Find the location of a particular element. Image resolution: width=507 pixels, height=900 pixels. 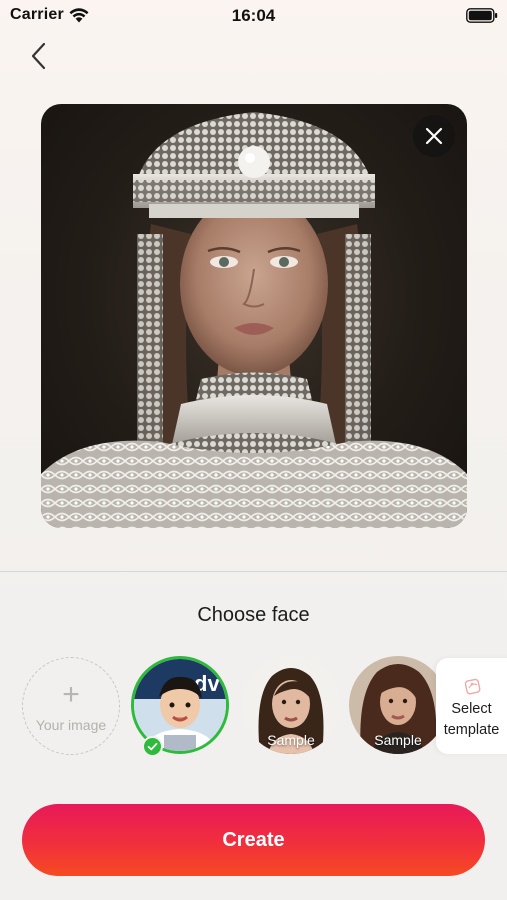

chevron-left-icon is located at coordinates (38, 56).